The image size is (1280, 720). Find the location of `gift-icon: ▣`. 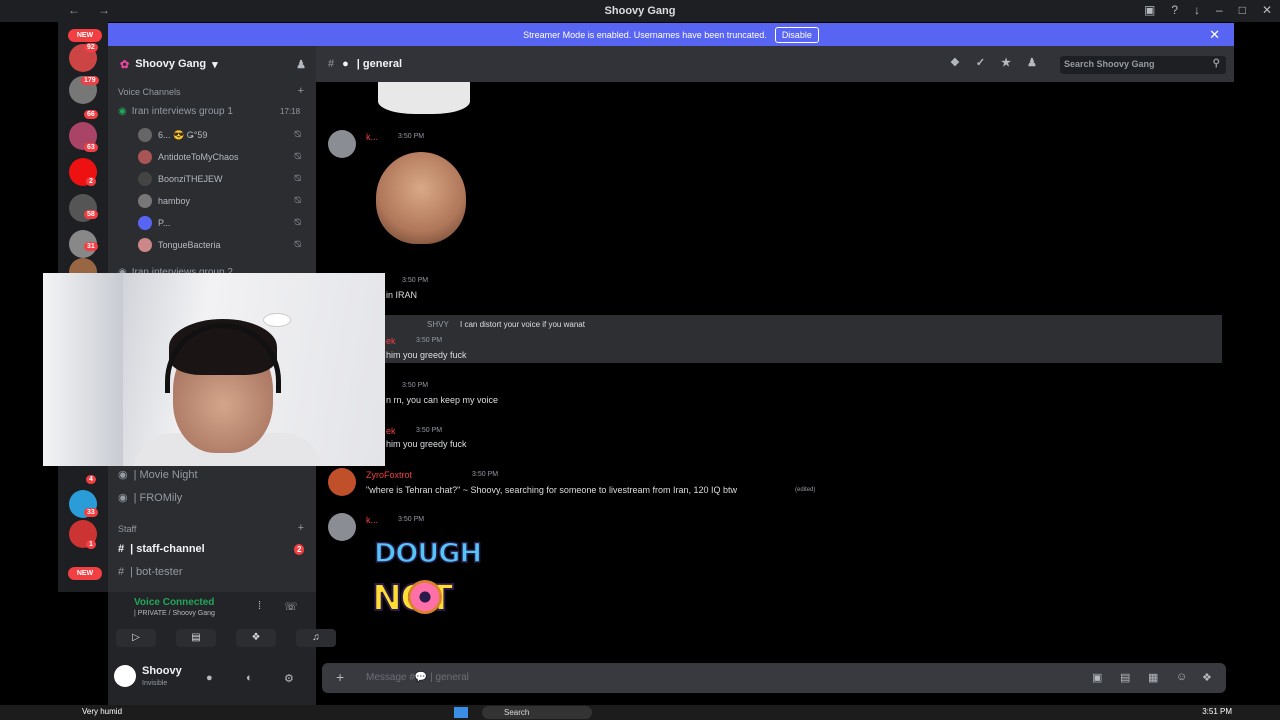

gift-icon: ▣ is located at coordinates (1097, 677).